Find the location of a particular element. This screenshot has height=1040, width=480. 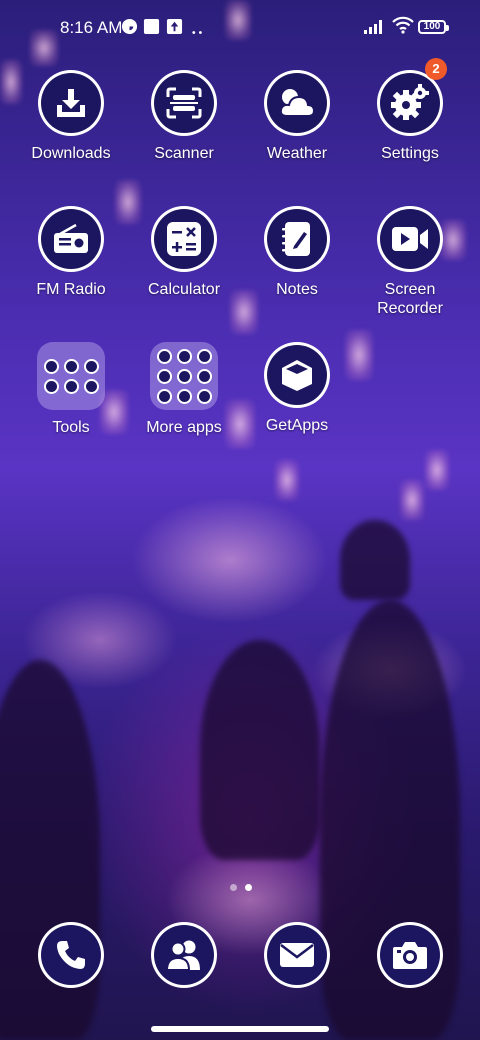

box-icon is located at coordinates (297, 375).